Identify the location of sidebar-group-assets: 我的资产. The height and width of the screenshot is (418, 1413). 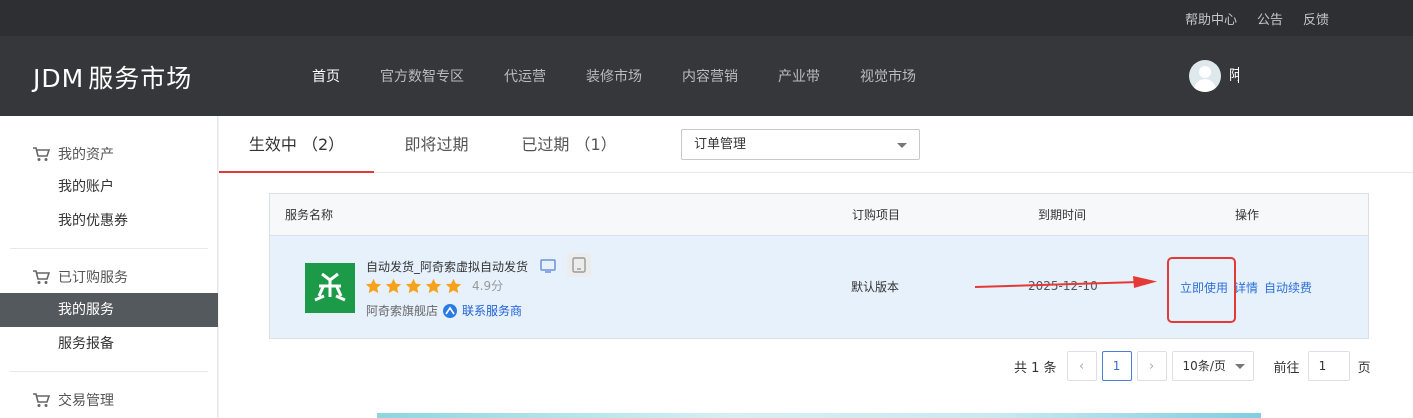
(73, 154).